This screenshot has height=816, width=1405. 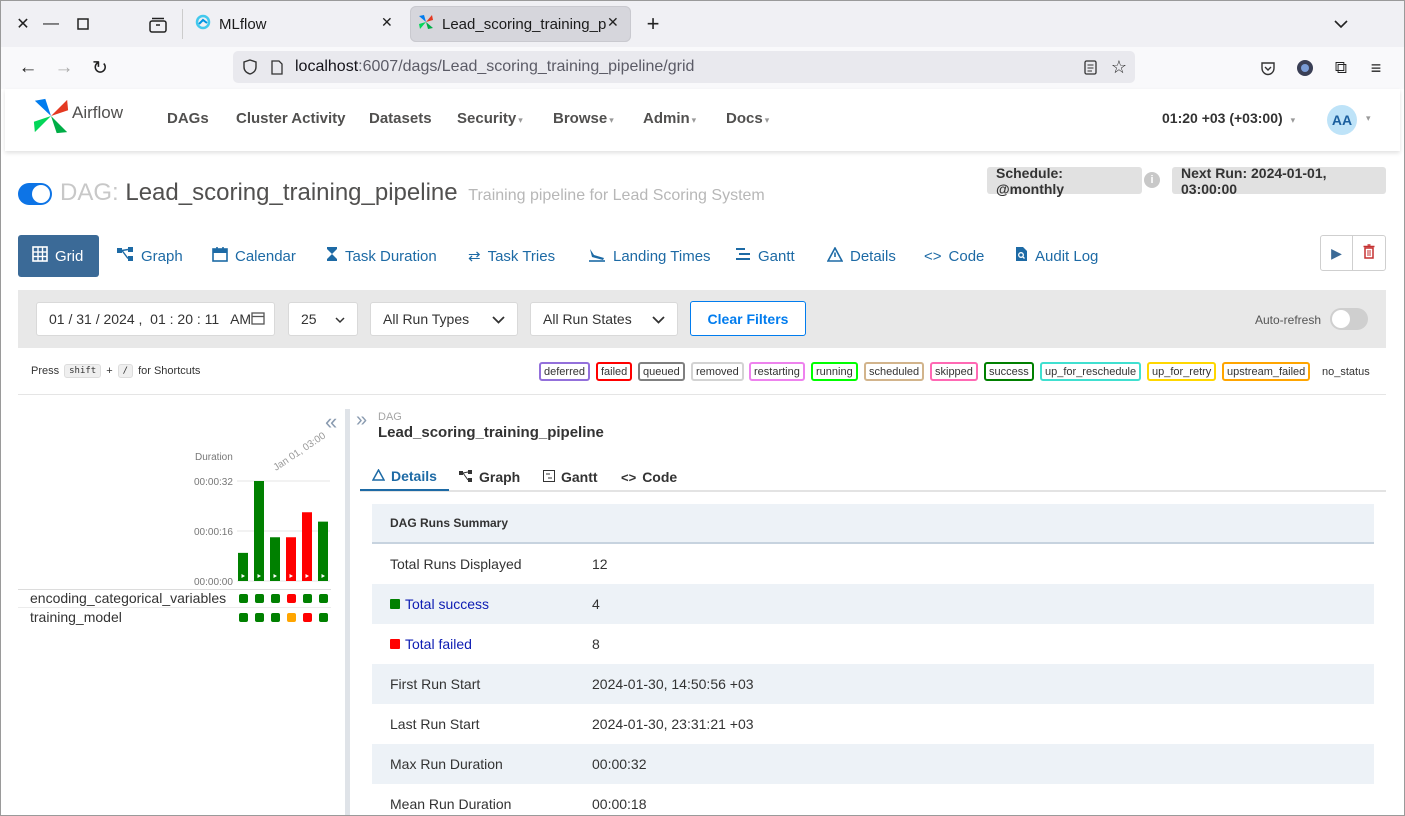 I want to click on forward-icon: →, so click(x=64, y=68).